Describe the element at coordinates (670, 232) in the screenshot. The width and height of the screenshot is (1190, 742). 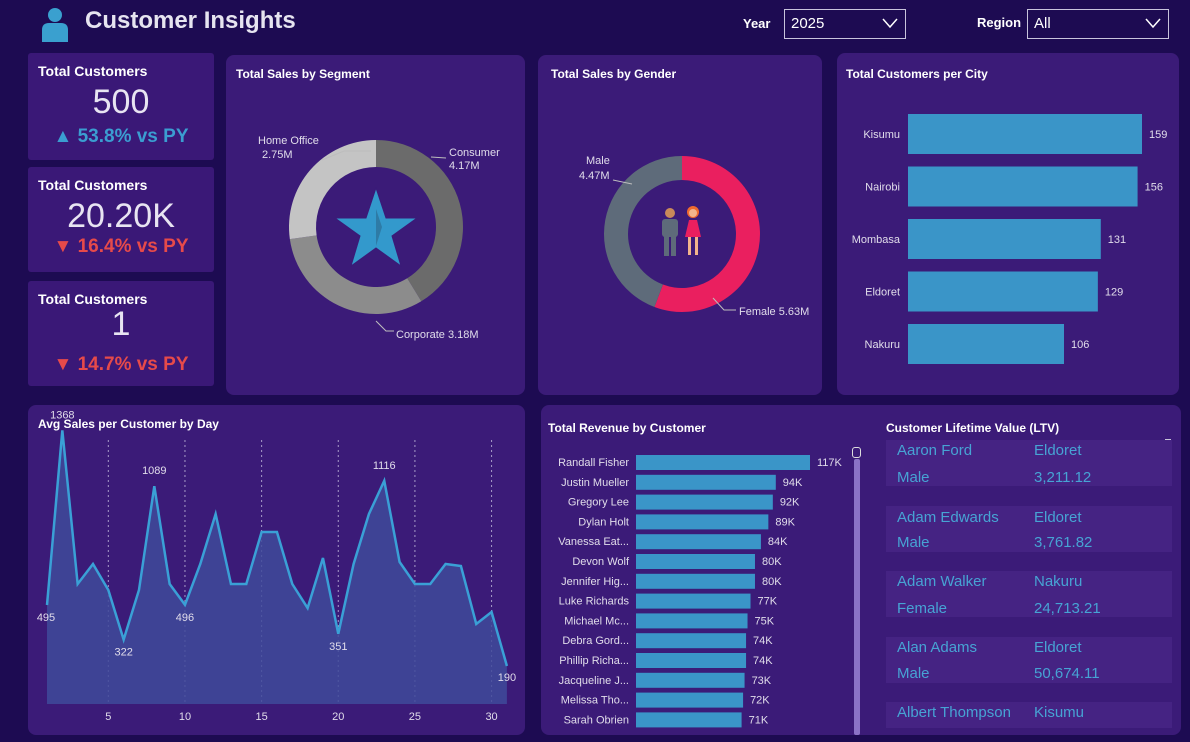
I see `male-person-icon` at that location.